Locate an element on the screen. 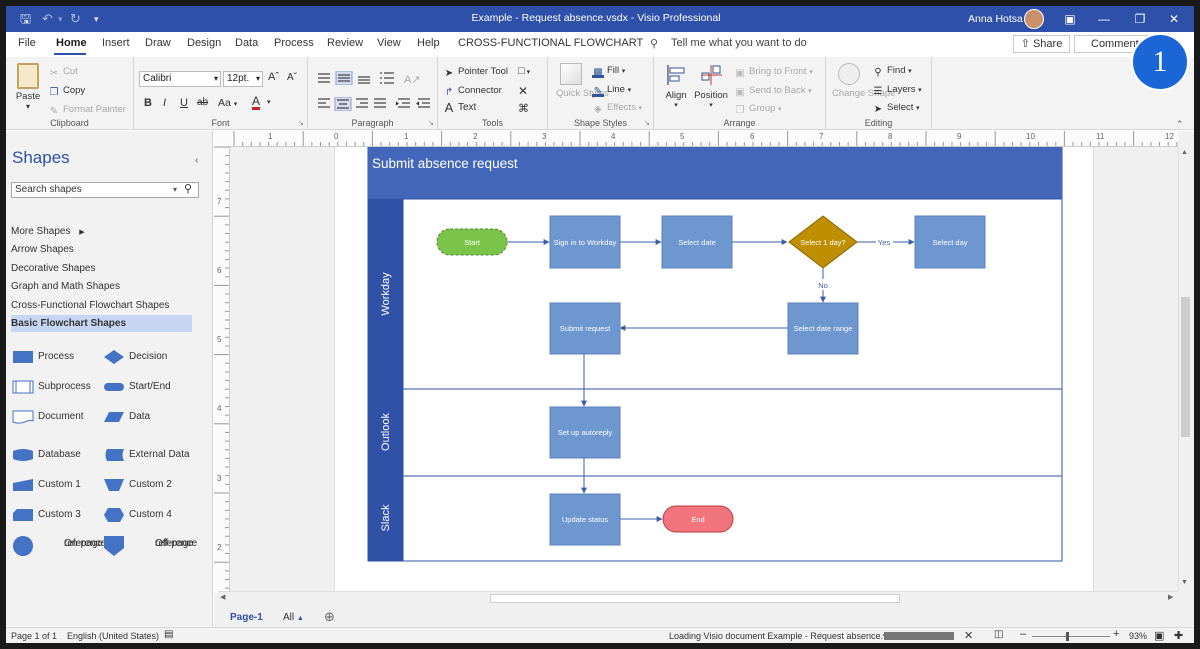  alignment-icons-bottom is located at coordinates (375, 104).